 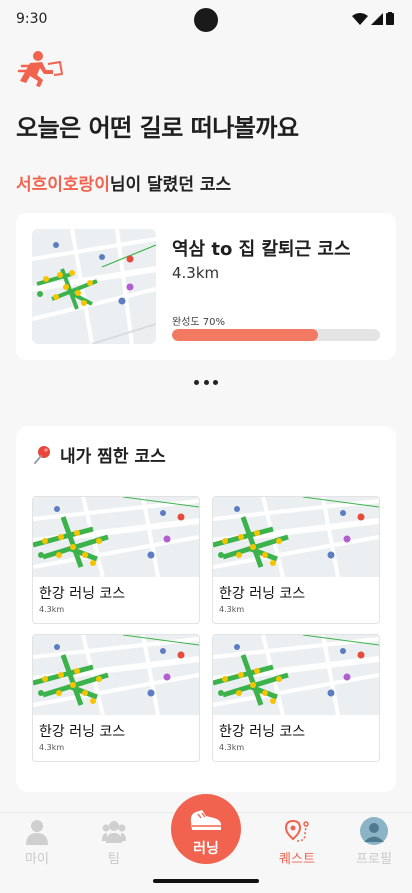 What do you see at coordinates (261, 249) in the screenshot?
I see `recent-course-title: 역삼 to 집 칼퇴근 코스` at bounding box center [261, 249].